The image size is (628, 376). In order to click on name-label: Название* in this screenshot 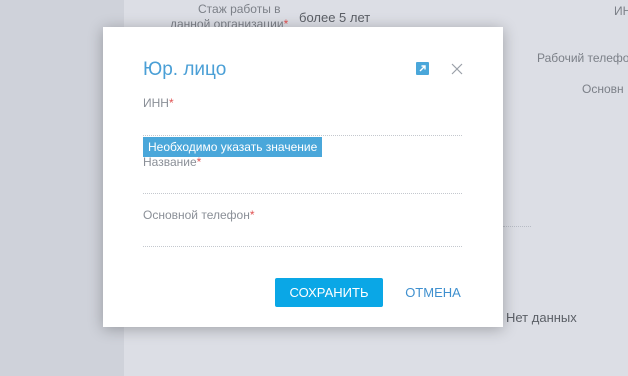, I will do `click(172, 162)`.